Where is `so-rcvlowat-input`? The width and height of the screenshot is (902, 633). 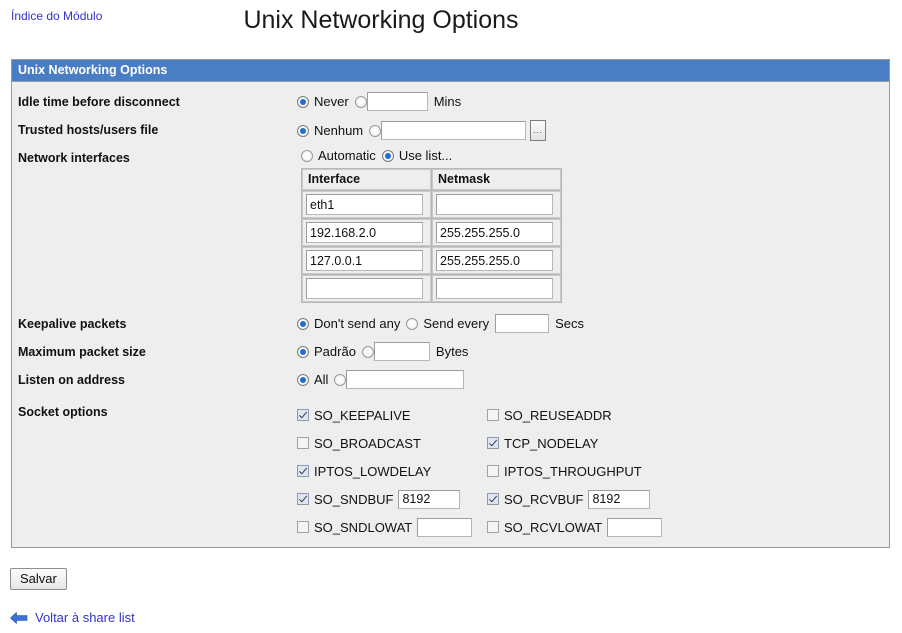 so-rcvlowat-input is located at coordinates (635, 527).